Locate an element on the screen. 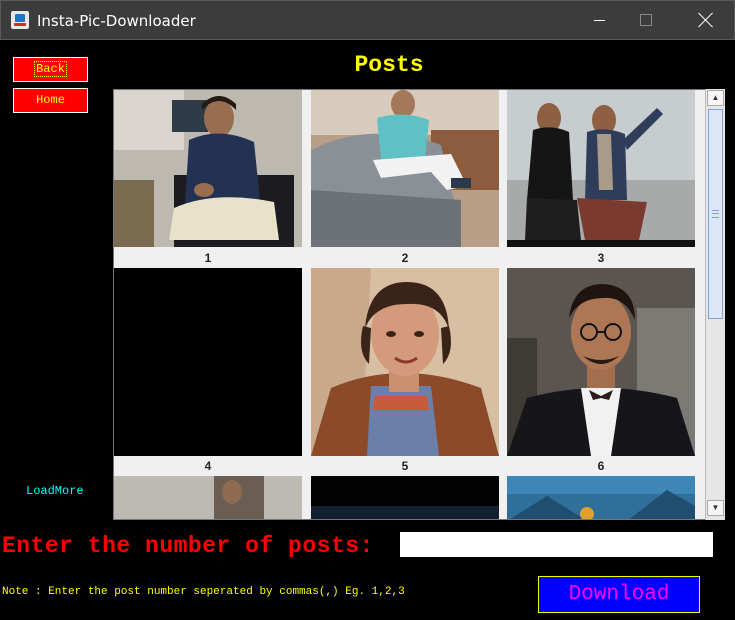  posts-scrollbar: ▲ ▼ is located at coordinates (715, 304).